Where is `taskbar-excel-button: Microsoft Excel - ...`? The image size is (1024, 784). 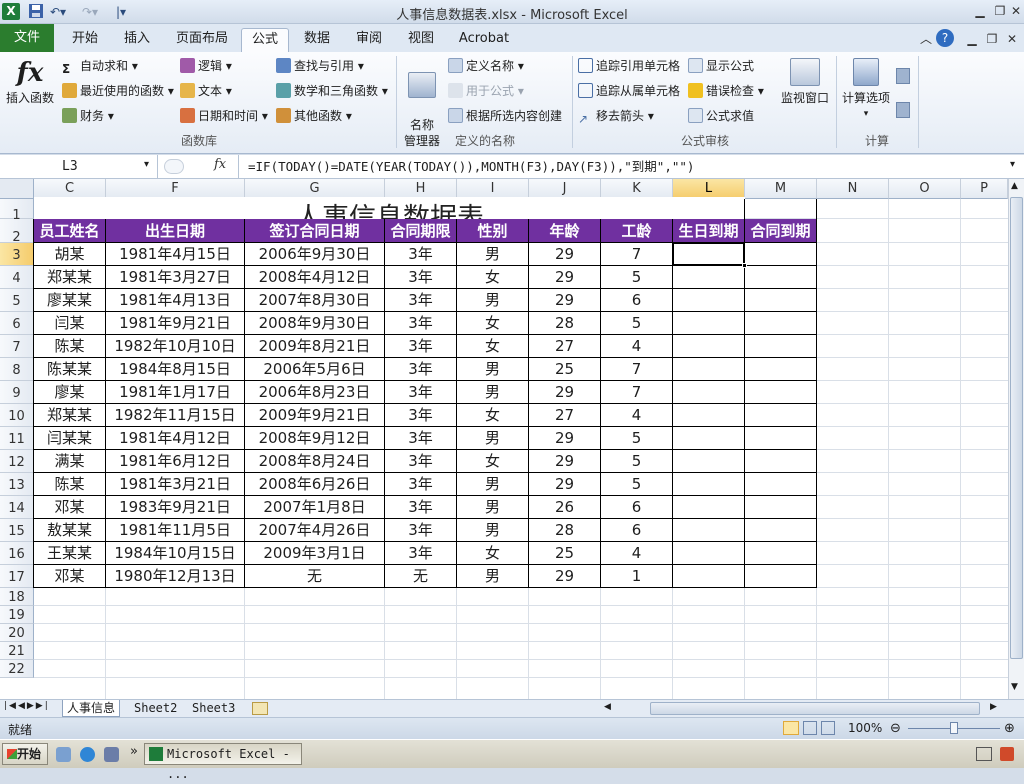
taskbar-excel-button: Microsoft Excel - ... is located at coordinates (223, 762).